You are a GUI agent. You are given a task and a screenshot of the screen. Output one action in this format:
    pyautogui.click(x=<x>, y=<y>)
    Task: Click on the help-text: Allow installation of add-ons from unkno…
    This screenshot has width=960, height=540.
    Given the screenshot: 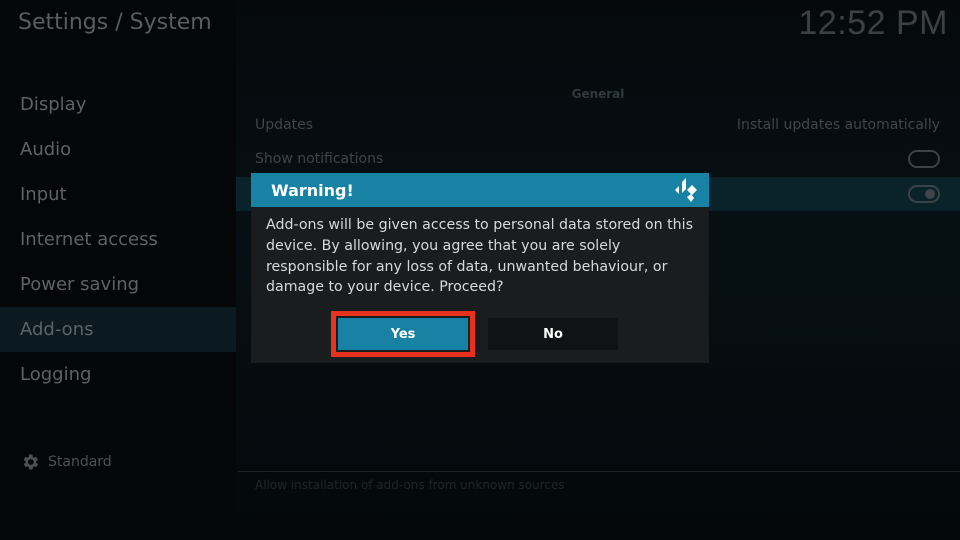 What is the action you would take?
    pyautogui.click(x=410, y=485)
    